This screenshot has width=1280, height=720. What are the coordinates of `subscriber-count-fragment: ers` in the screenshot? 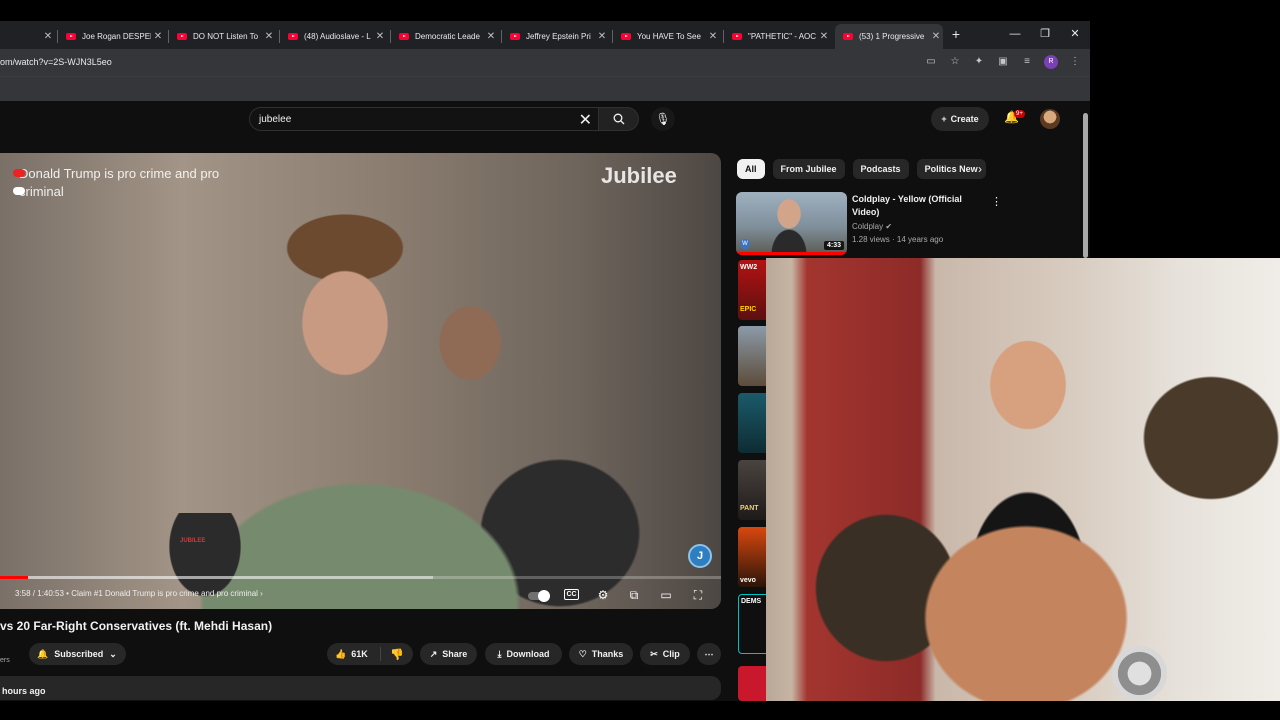 It's located at (5, 660).